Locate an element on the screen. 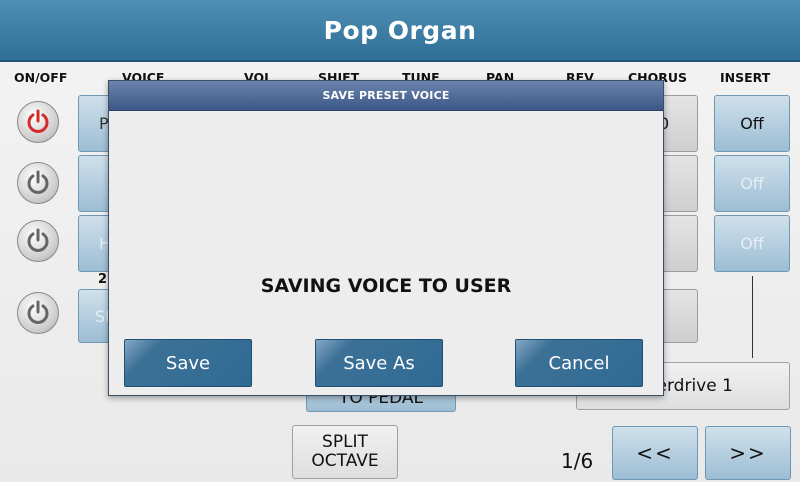 The width and height of the screenshot is (800, 482). dialog-message: SAVING VOICE TO USER is located at coordinates (386, 286).